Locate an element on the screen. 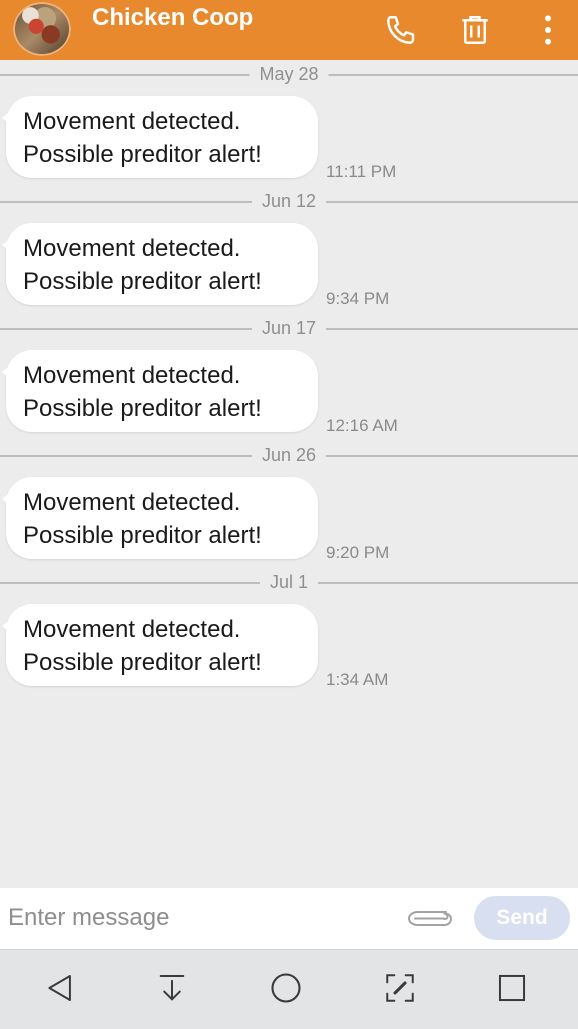 The image size is (578, 1029). date-label: Jun 12 is located at coordinates (289, 201).